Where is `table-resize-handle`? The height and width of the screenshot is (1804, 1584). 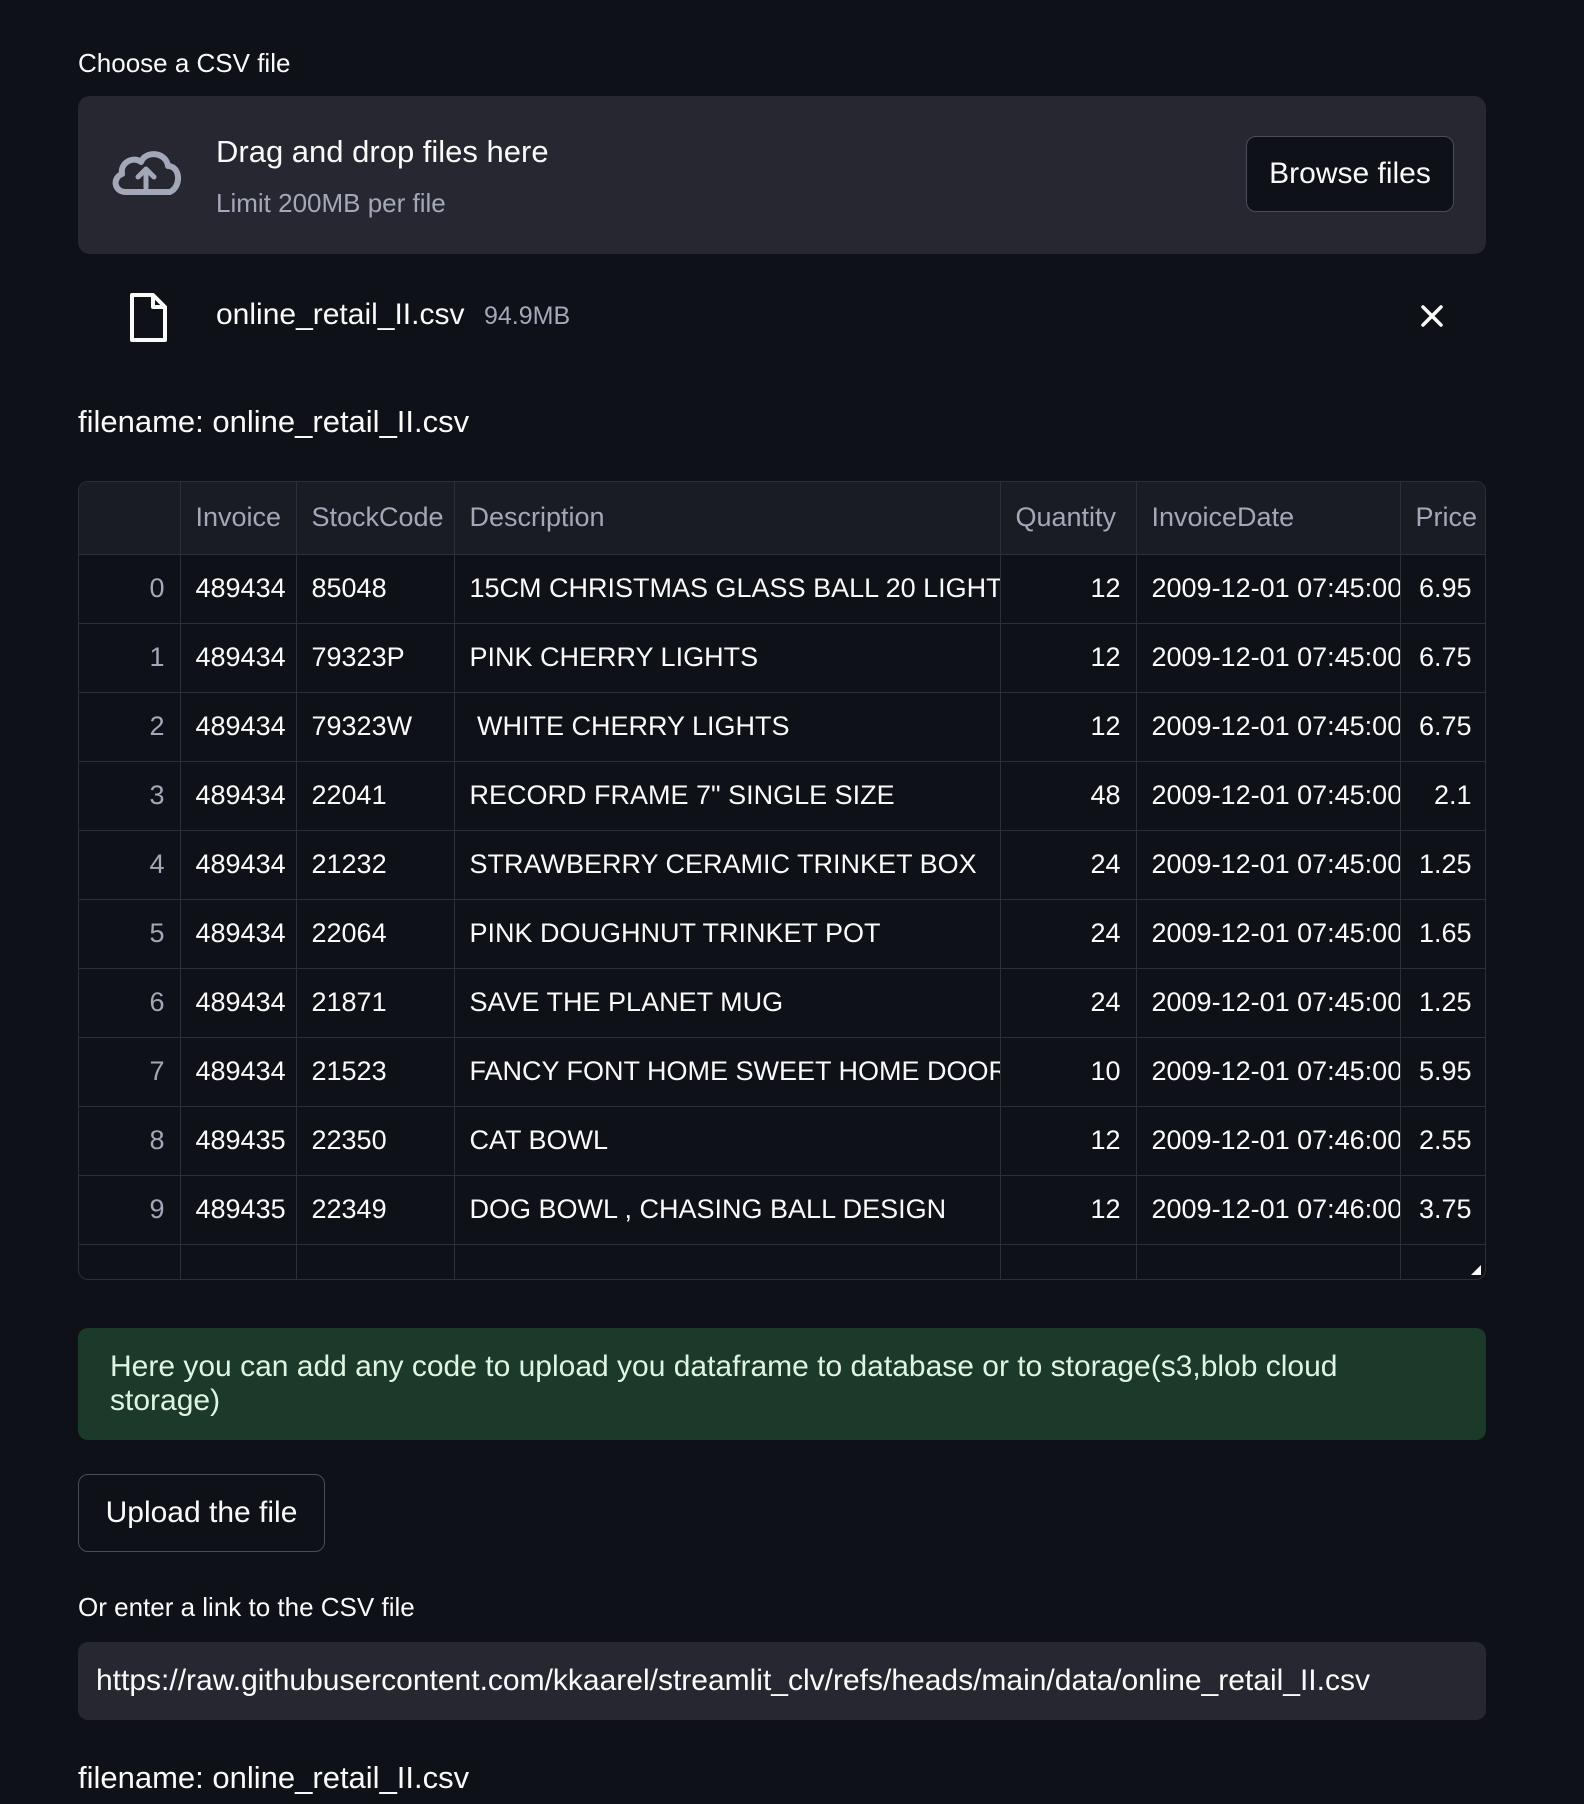 table-resize-handle is located at coordinates (1476, 1270).